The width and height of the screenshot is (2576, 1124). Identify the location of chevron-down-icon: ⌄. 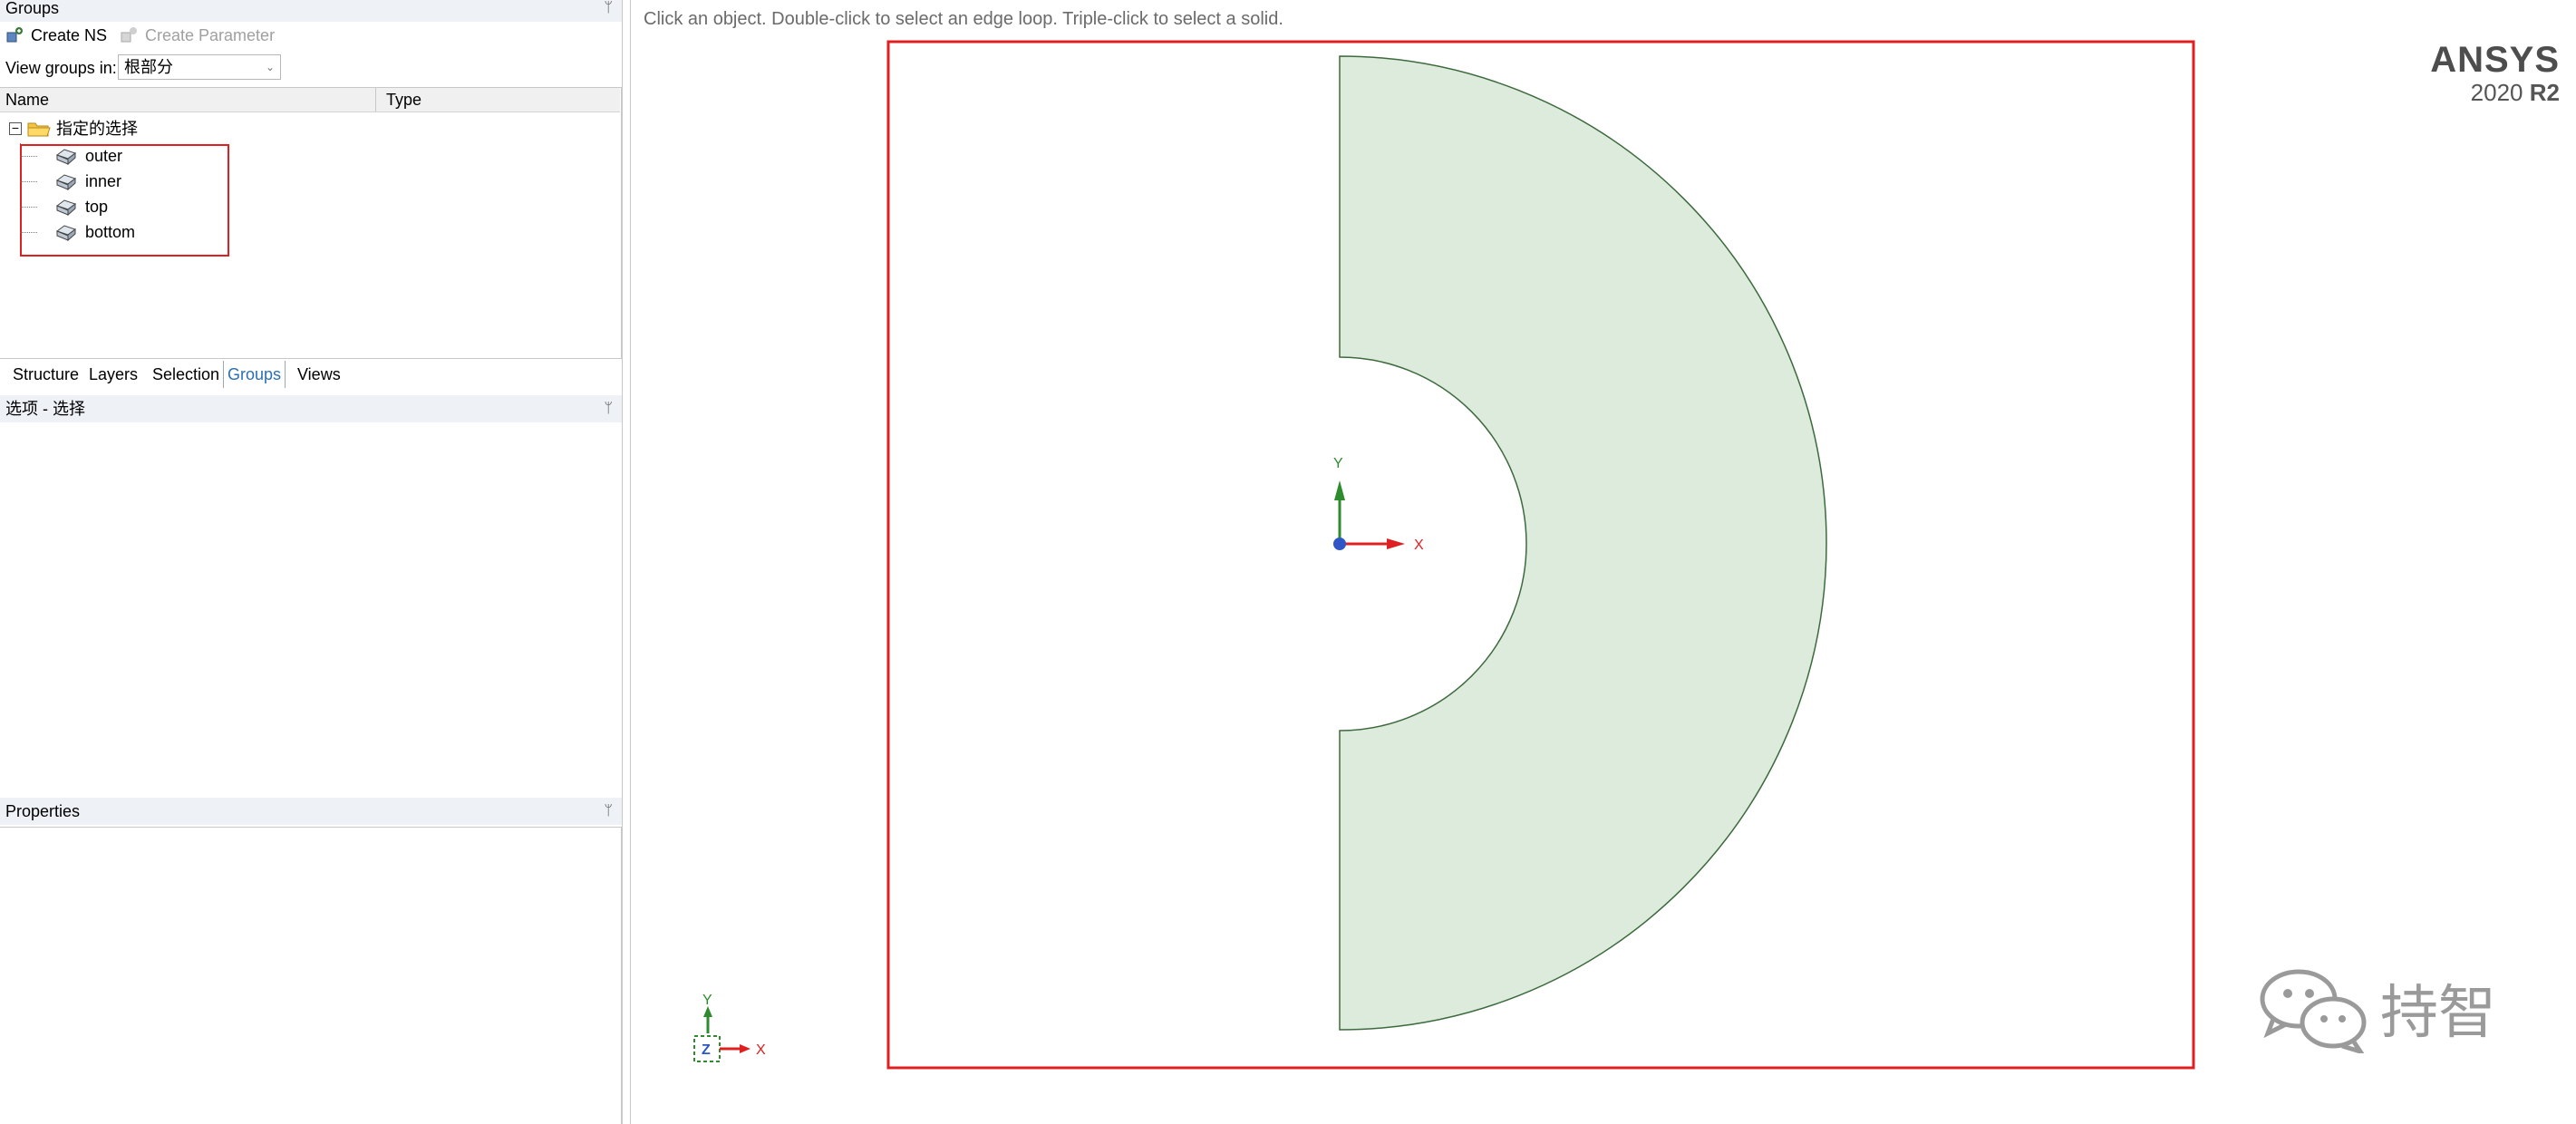
(270, 67).